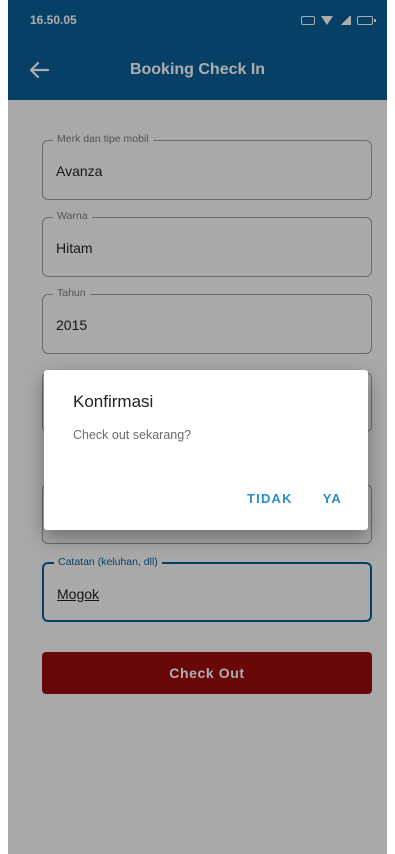 The image size is (395, 854). Describe the element at coordinates (332, 498) in the screenshot. I see `confirm-button: YA` at that location.